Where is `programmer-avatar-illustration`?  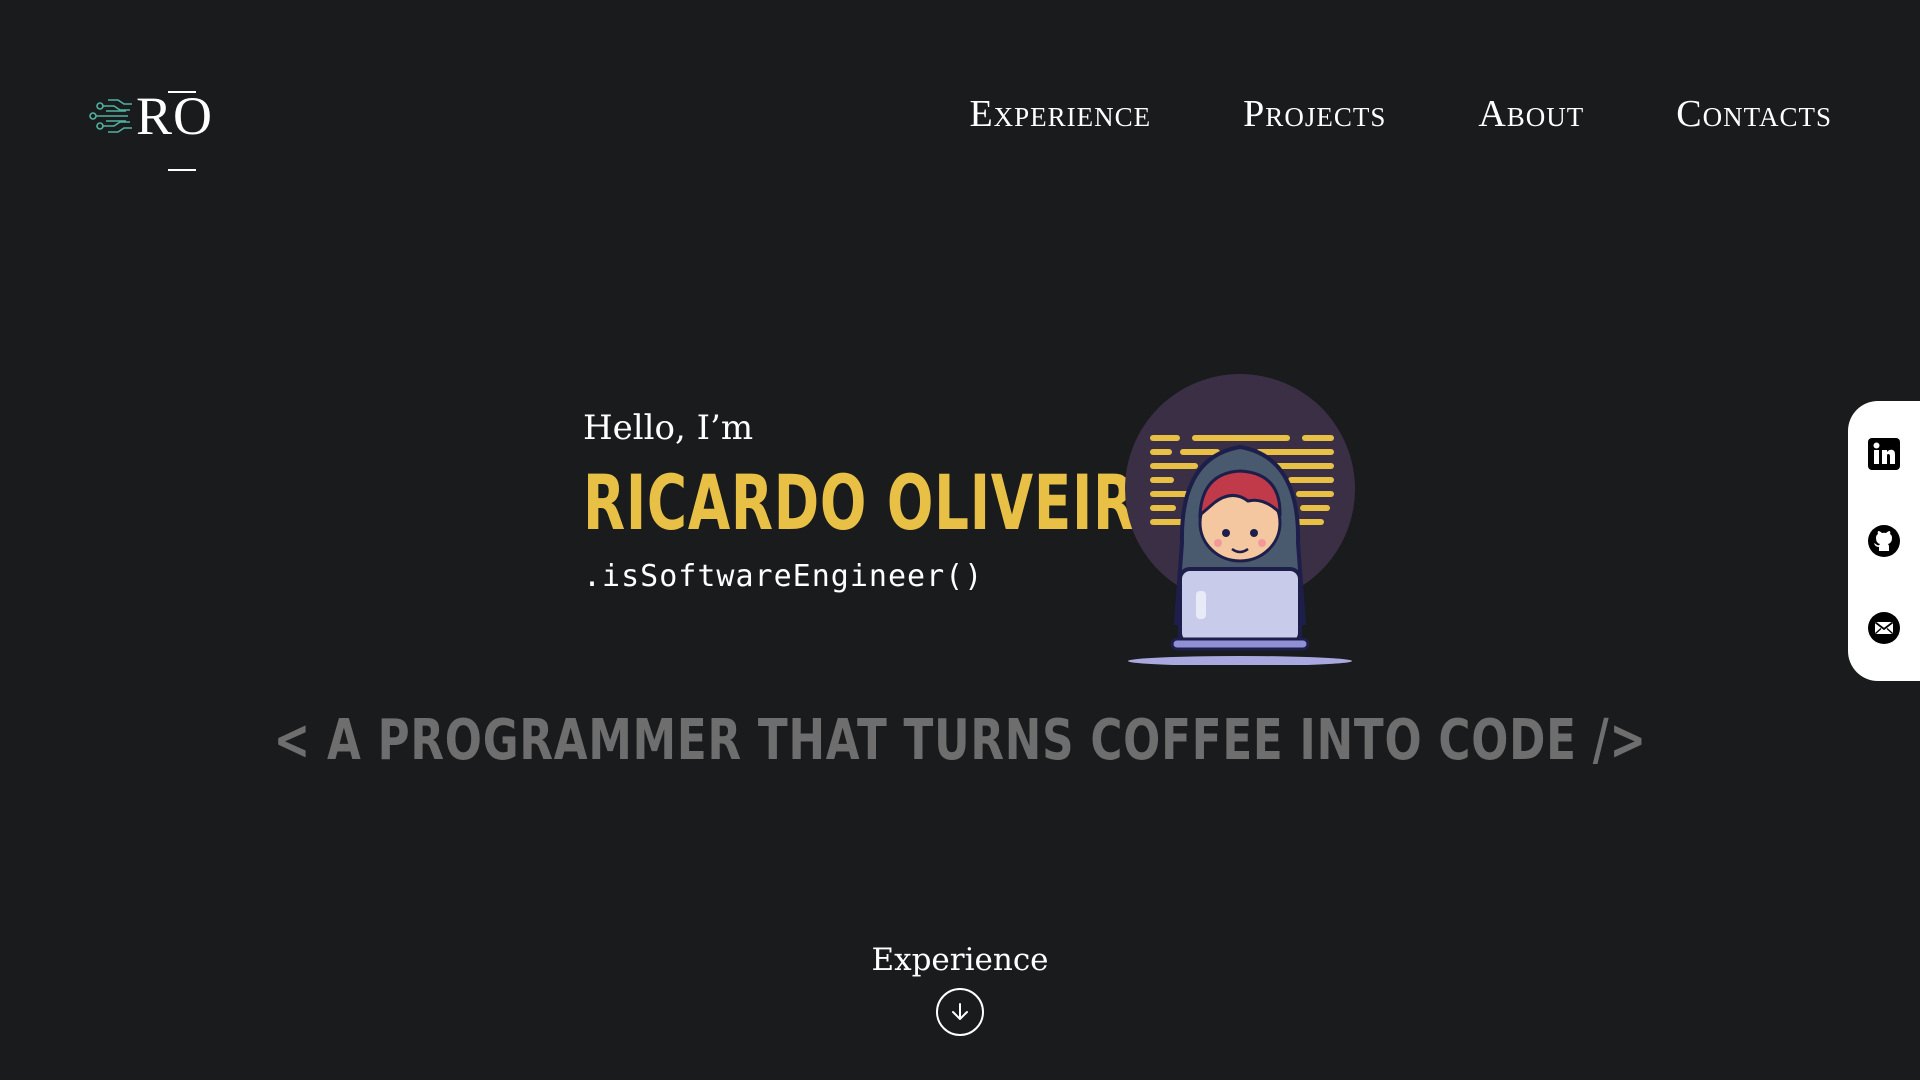
programmer-avatar-illustration is located at coordinates (1240, 519).